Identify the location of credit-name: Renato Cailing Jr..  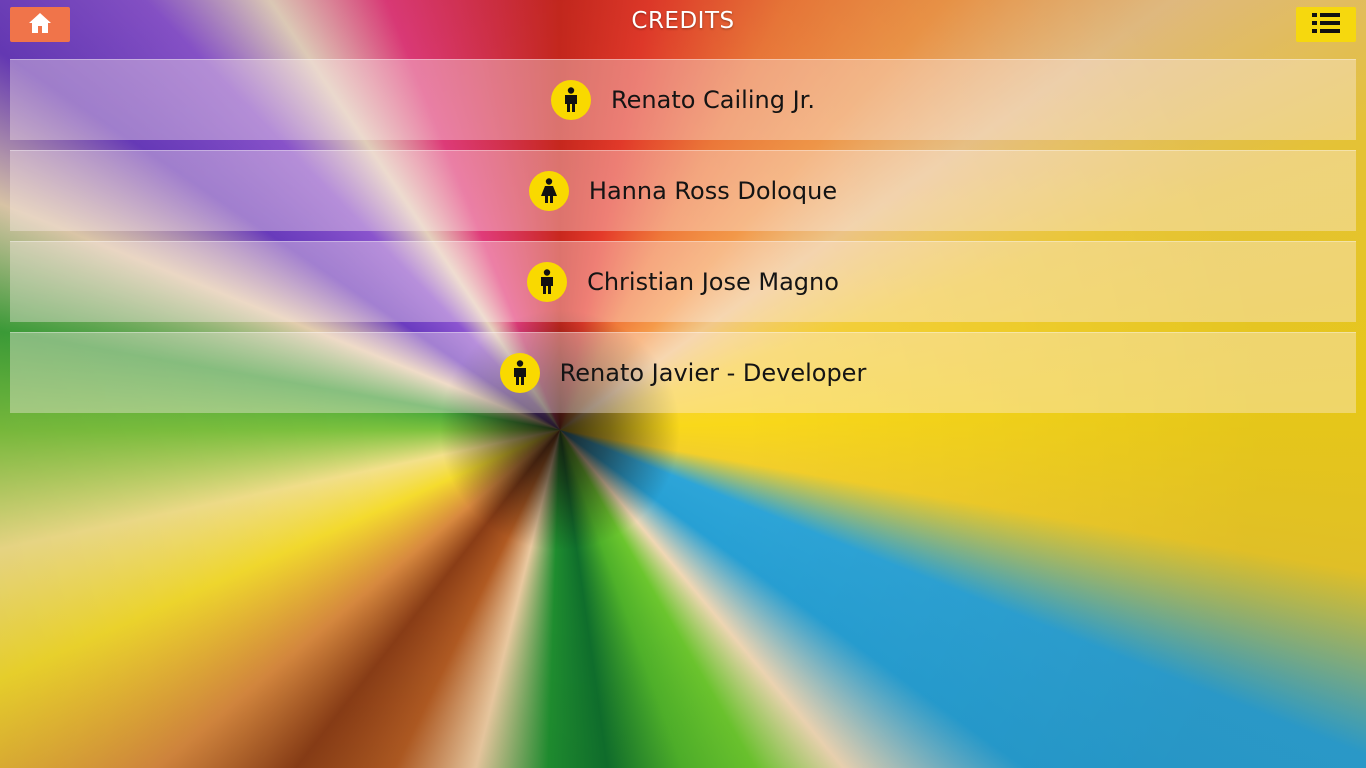
(713, 100).